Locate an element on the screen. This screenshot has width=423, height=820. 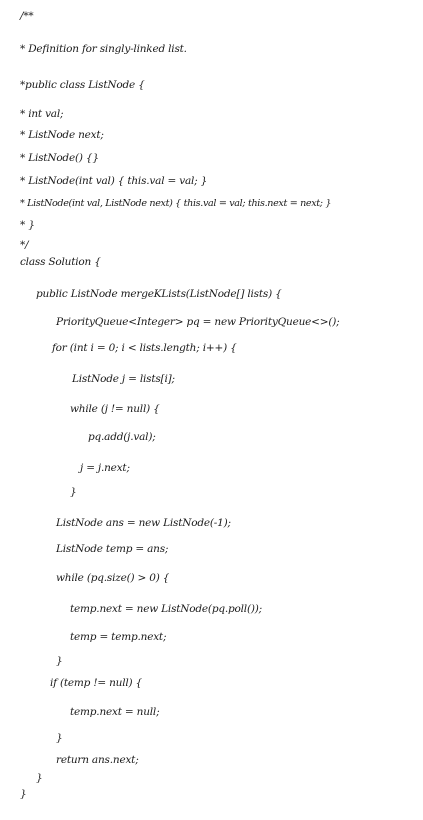
code-line: for (int i = 0; i < lists.length; i++) { is located at coordinates (144, 348).